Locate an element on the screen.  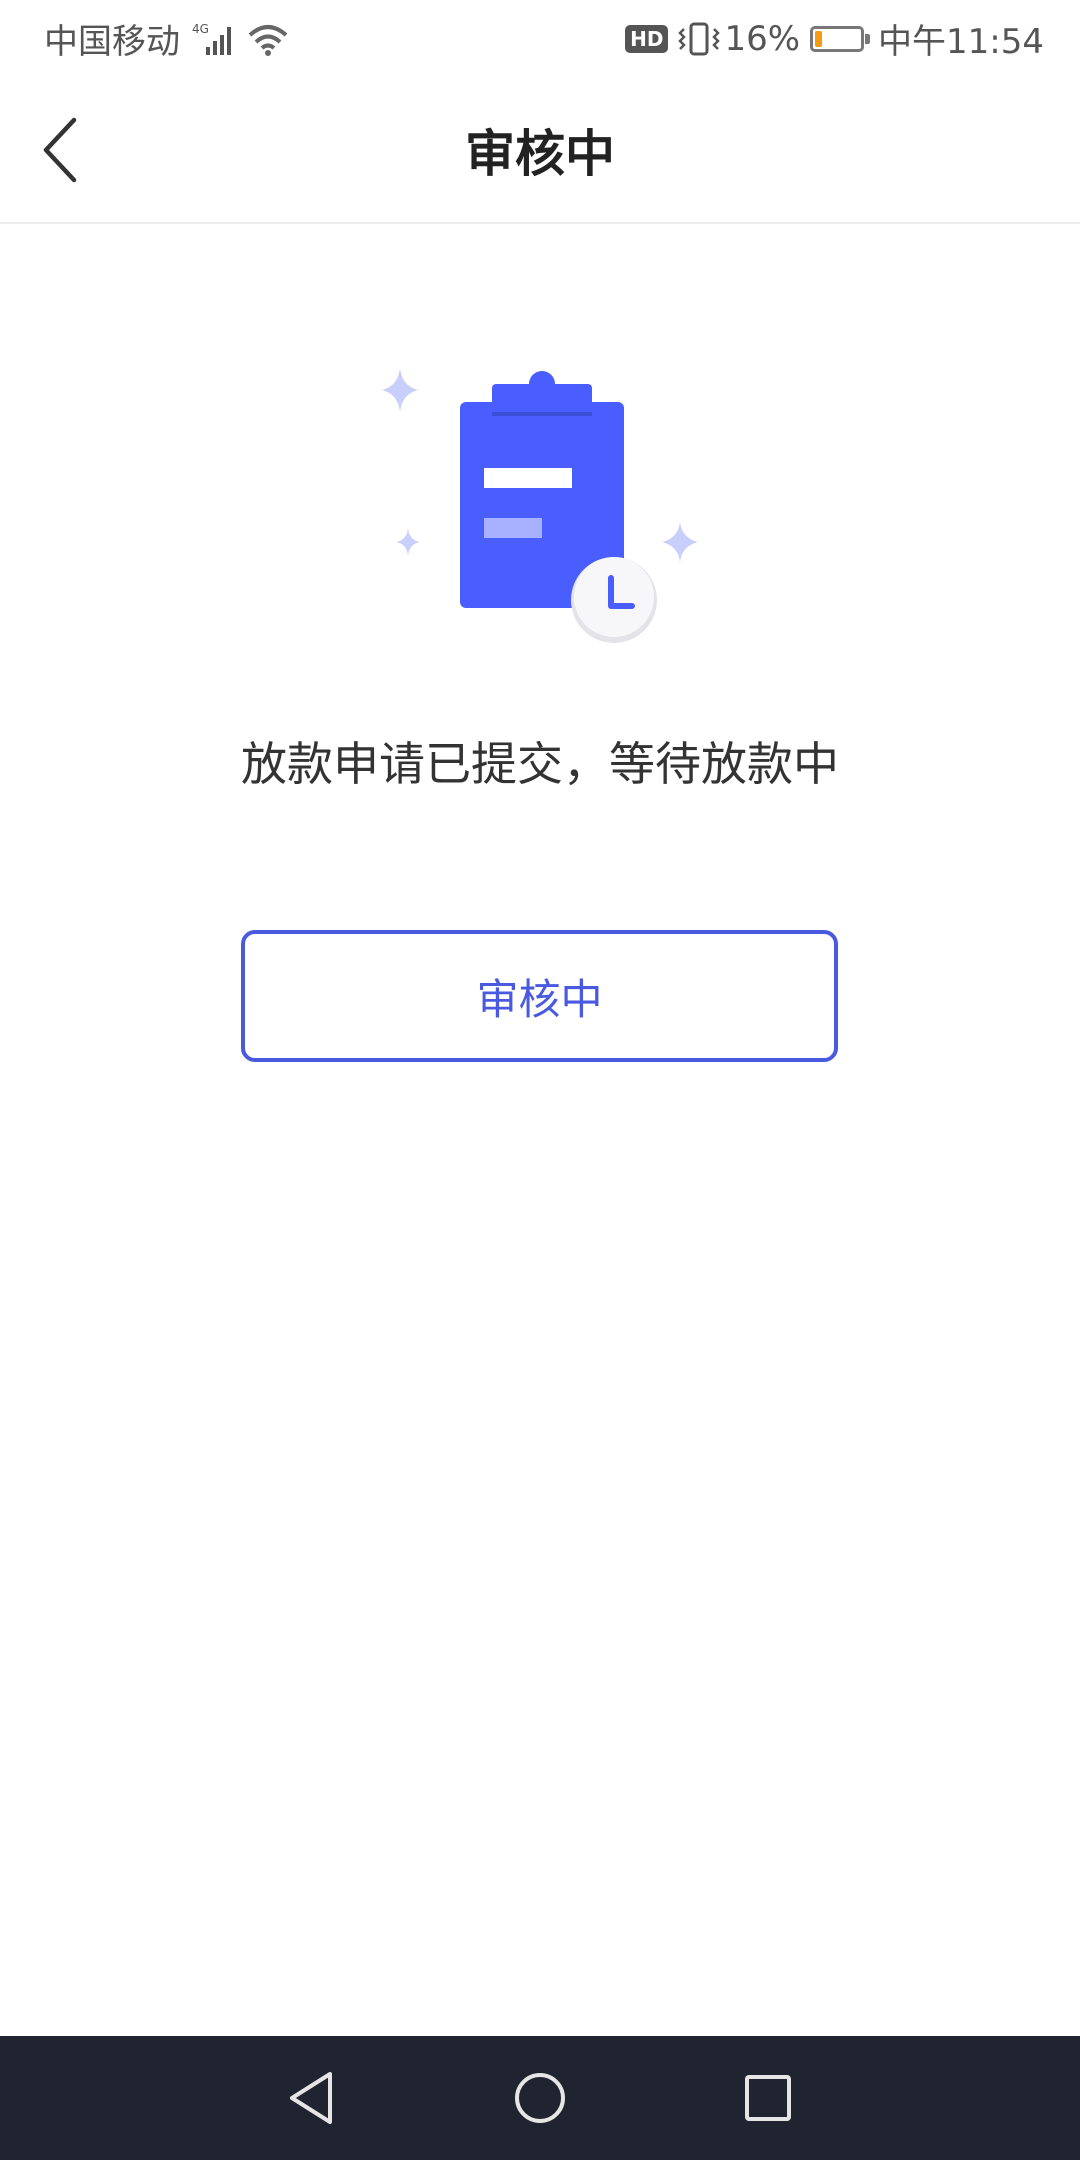
review-illustration is located at coordinates (540, 510).